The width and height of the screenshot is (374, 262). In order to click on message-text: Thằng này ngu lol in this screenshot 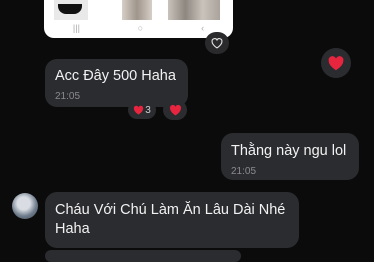, I will do `click(289, 151)`.